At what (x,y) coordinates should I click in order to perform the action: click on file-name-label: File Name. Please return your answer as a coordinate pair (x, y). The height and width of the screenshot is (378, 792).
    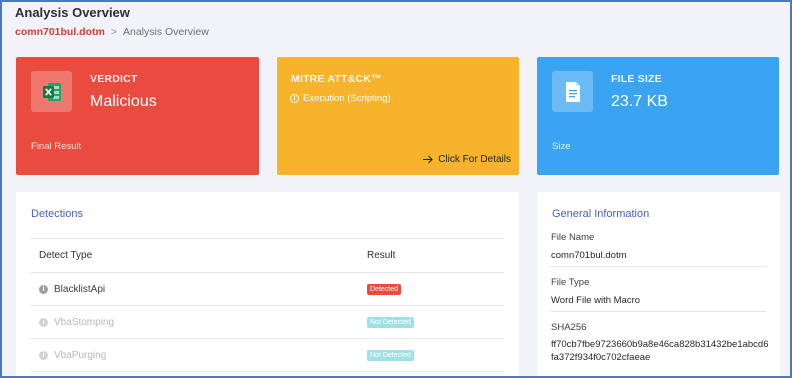
    Looking at the image, I should click on (573, 237).